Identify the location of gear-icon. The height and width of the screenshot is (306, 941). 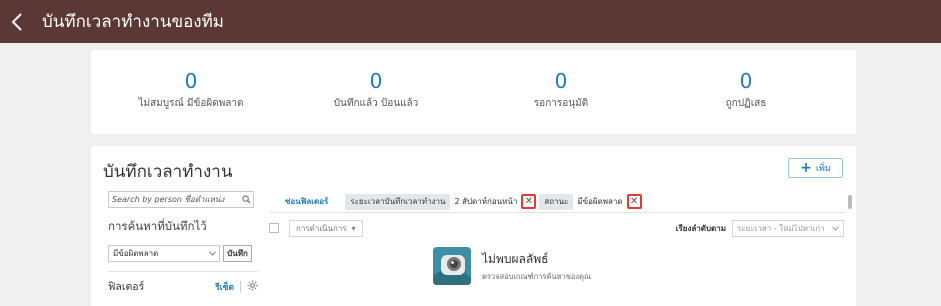
(252, 286).